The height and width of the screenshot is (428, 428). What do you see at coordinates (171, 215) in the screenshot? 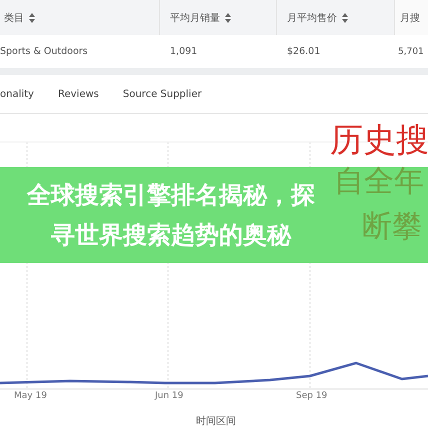
I see `banner-title: 全球搜索引擎排名揭秘，探寻世界搜索趋势的奥秘` at bounding box center [171, 215].